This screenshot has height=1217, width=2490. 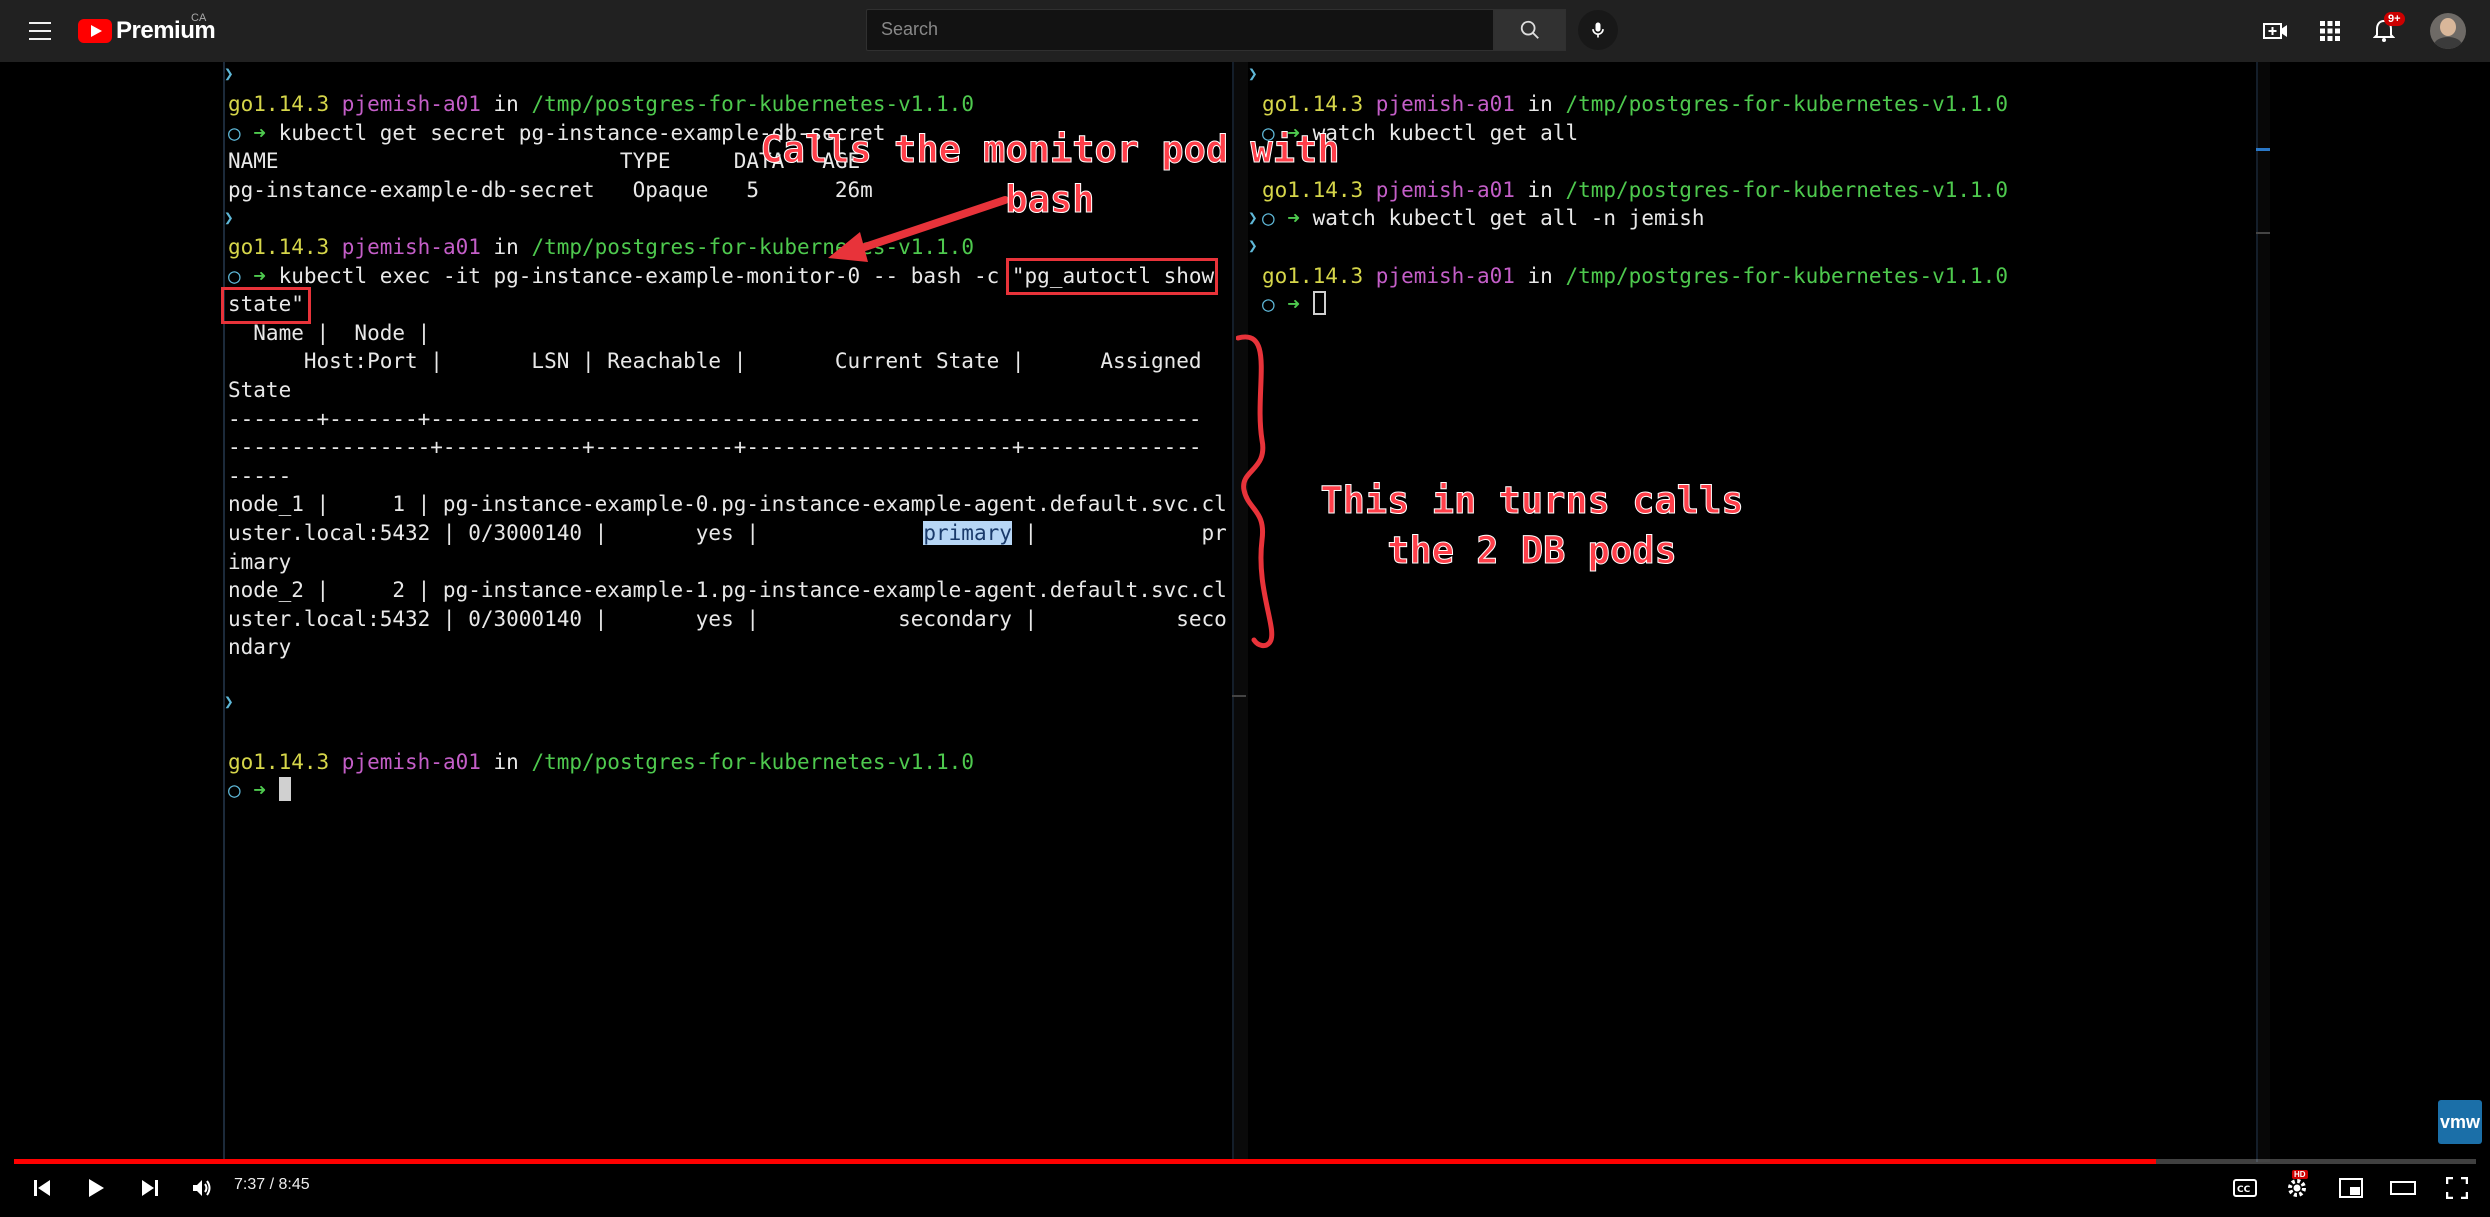 I want to click on terminal-cursor, so click(x=284, y=789).